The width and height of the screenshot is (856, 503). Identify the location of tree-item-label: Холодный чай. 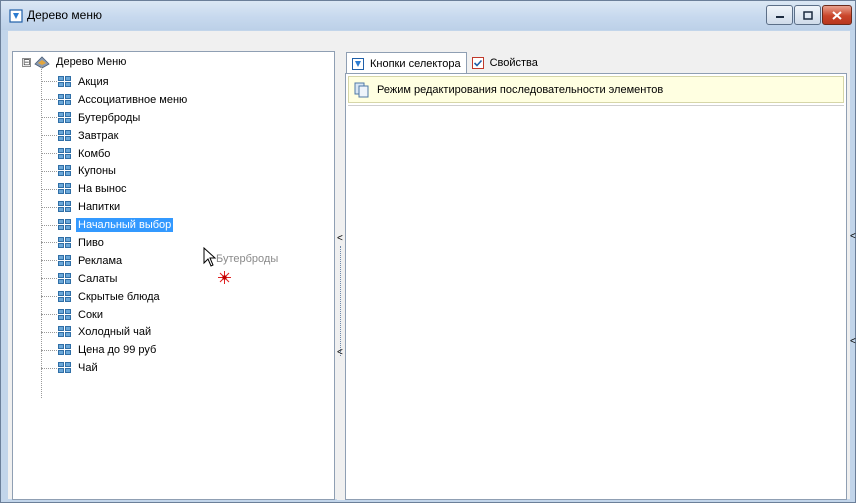
(115, 332).